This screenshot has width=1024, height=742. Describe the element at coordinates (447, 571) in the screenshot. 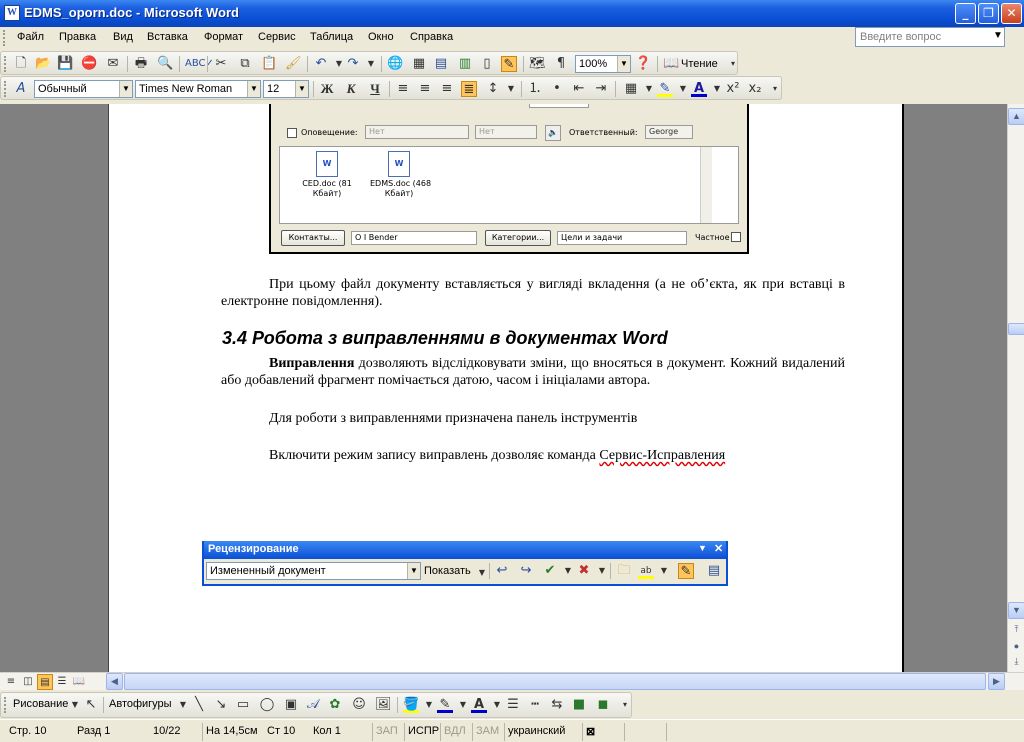

I see `show-menu-button: Показать` at that location.